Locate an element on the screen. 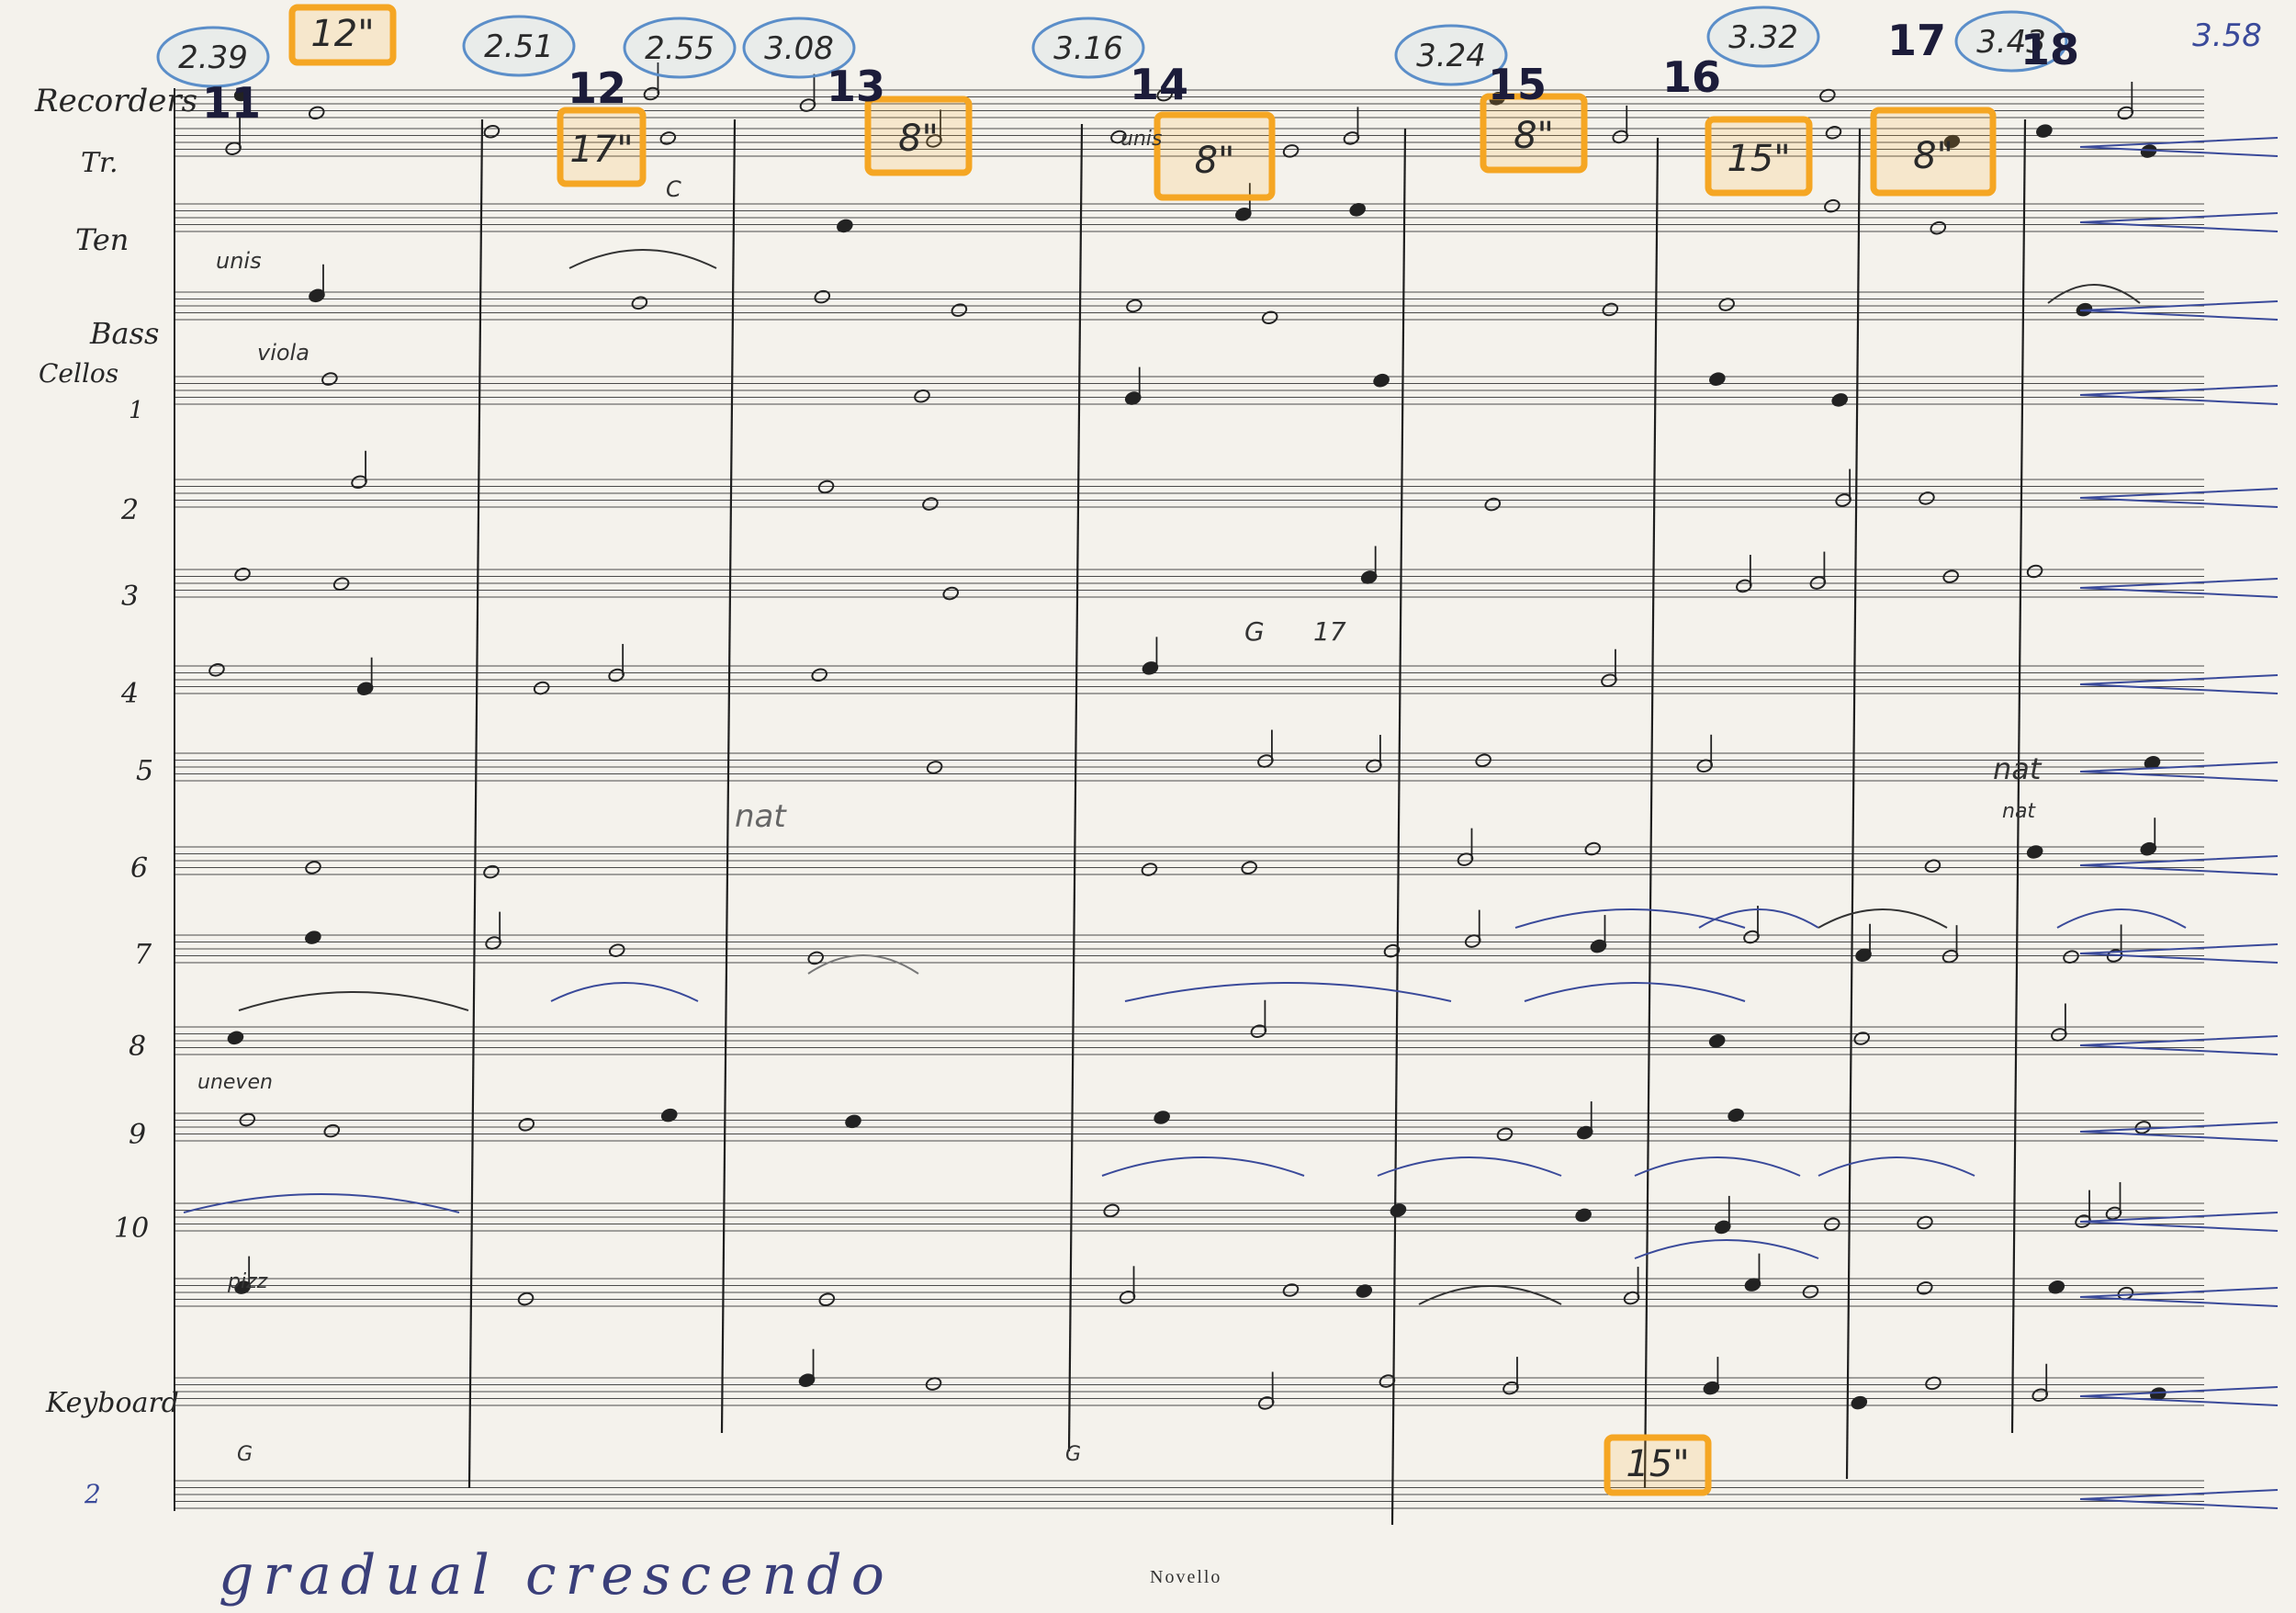 The image size is (2296, 1613). annotation: uneven is located at coordinates (235, 1082).